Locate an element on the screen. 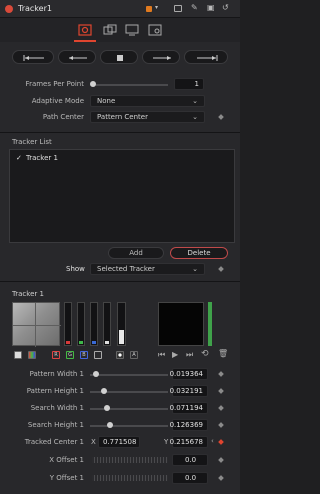  tab-settings is located at coordinates (155, 30).